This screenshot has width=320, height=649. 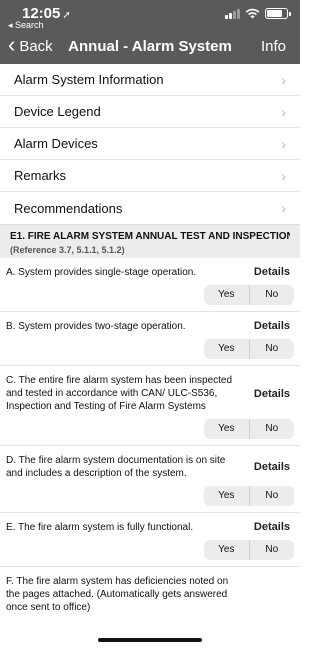 What do you see at coordinates (89, 79) in the screenshot?
I see `menu-item-label: Alarm System Information` at bounding box center [89, 79].